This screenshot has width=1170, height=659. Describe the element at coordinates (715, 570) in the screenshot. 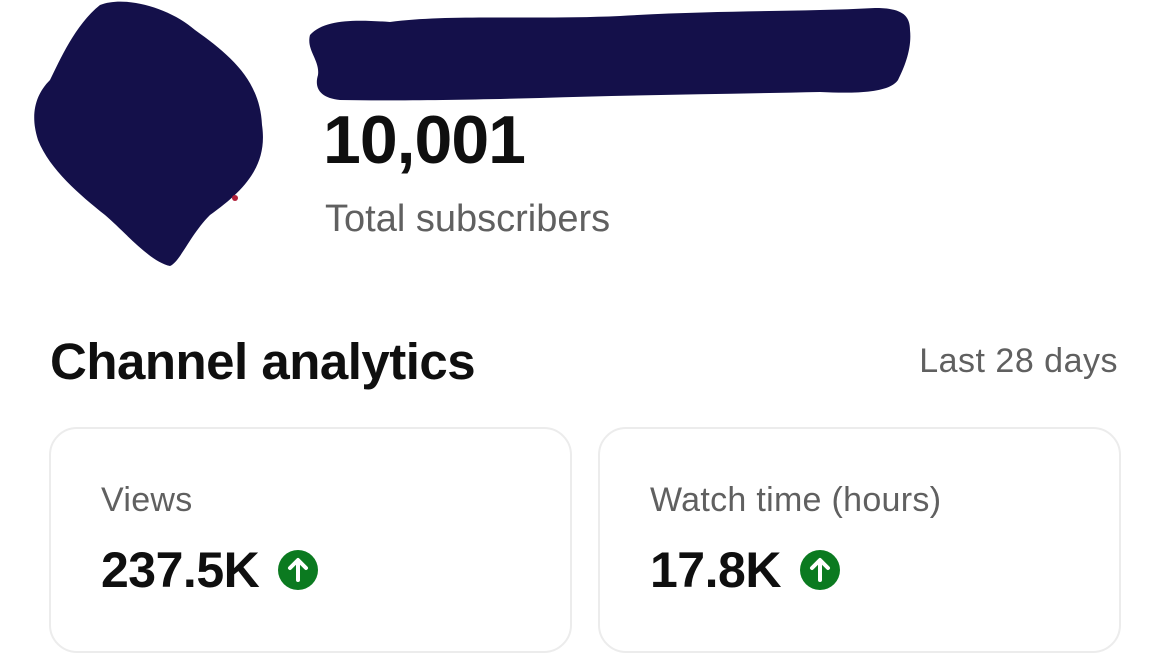

I see `watch-time-value: 17.8K` at that location.